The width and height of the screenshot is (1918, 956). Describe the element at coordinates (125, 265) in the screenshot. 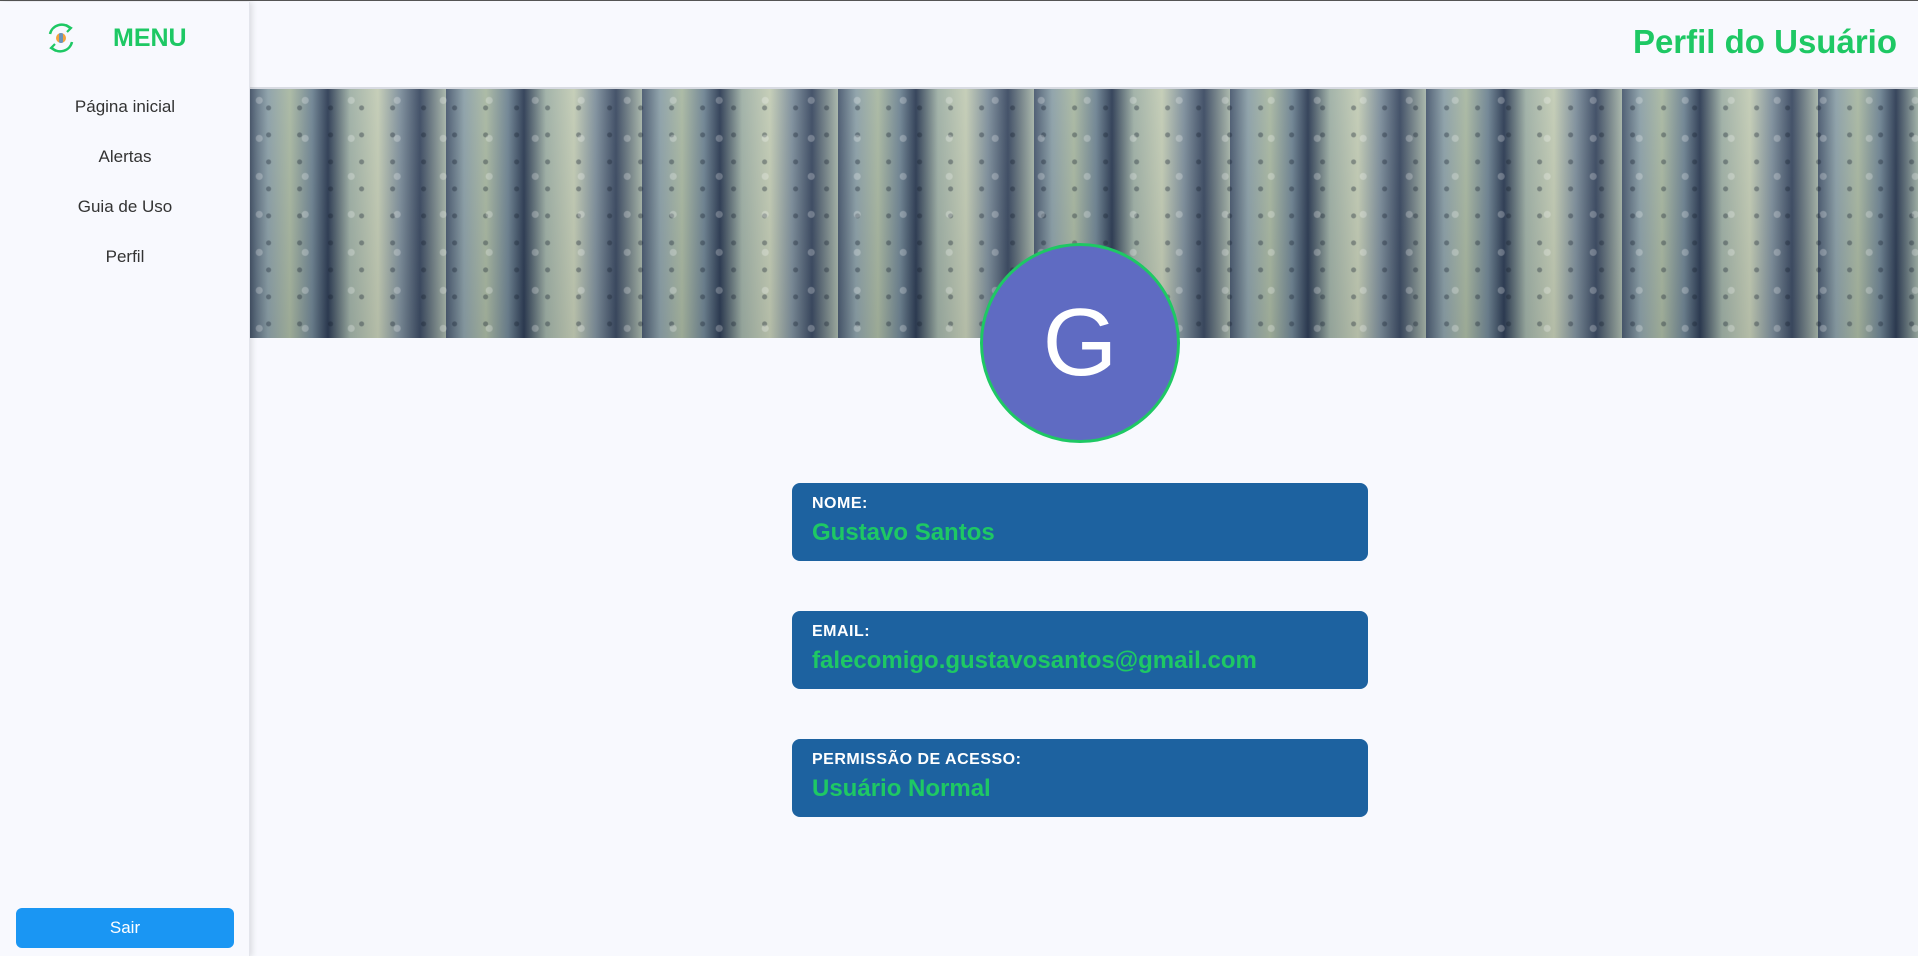

I see `sidebar-item-perfil: Perfil` at that location.